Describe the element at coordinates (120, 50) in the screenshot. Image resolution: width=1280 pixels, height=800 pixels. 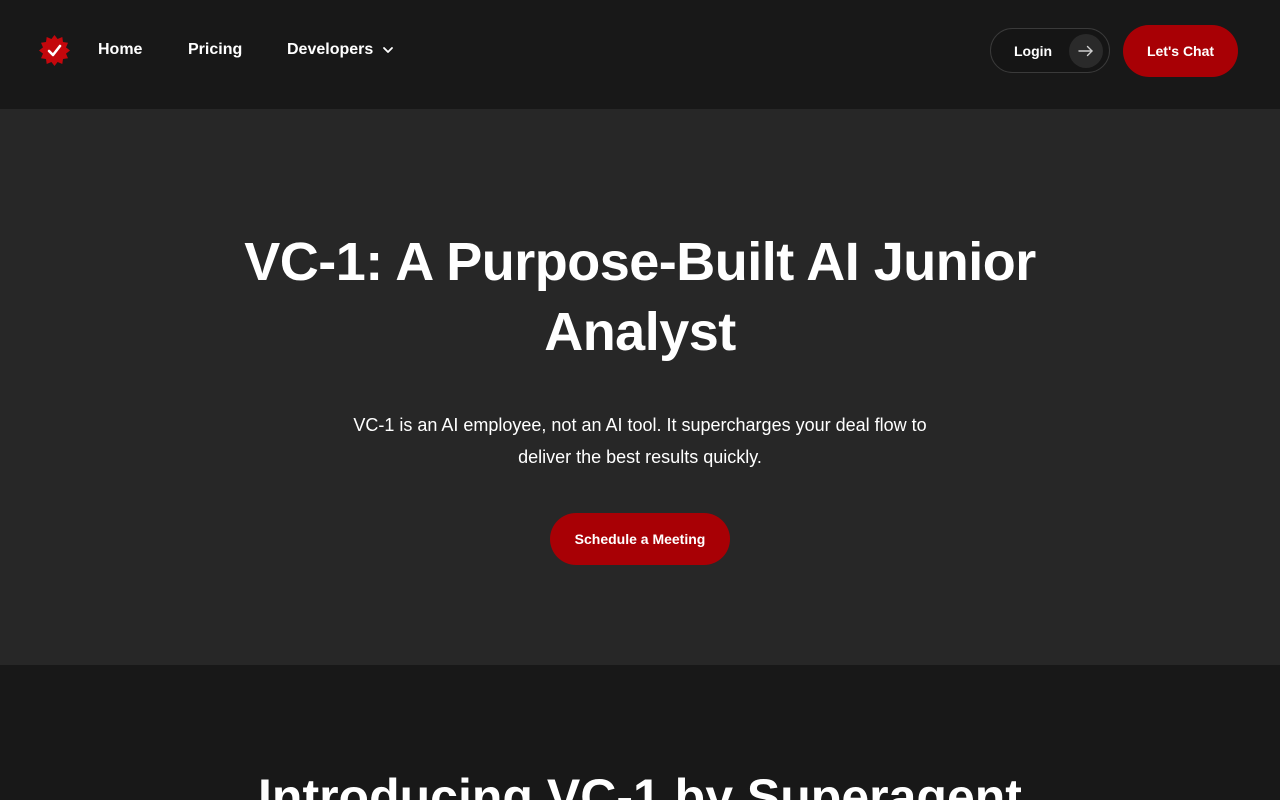
I see `nav-home-link: Home` at that location.